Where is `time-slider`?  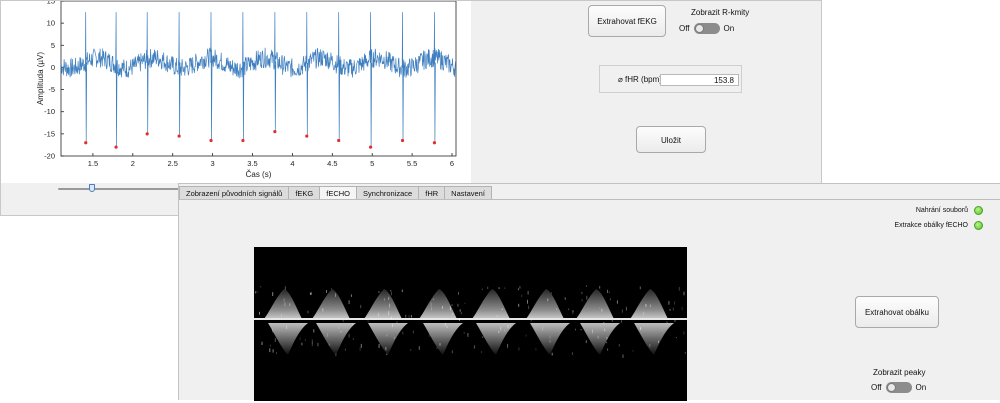
time-slider is located at coordinates (120, 188).